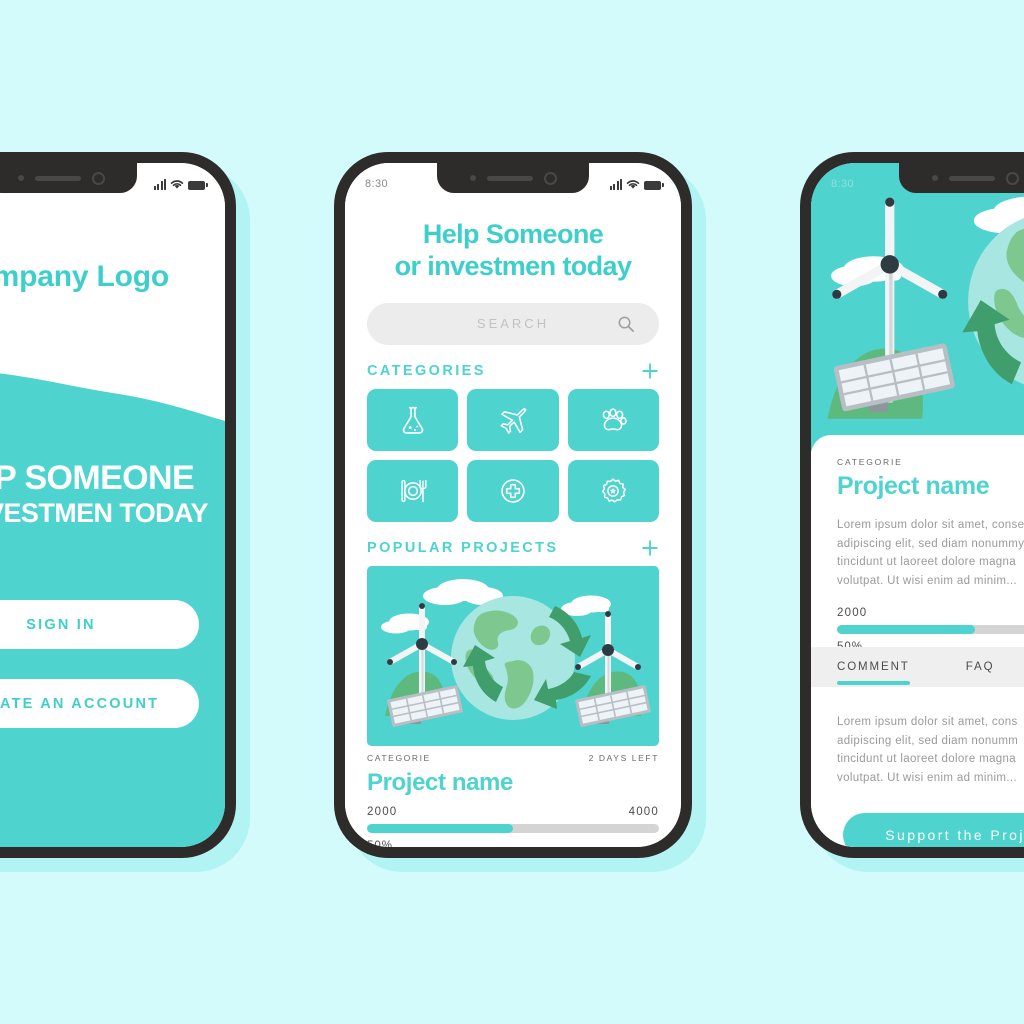 The height and width of the screenshot is (1024, 1024). I want to click on wave-divider, so click(112, 403).